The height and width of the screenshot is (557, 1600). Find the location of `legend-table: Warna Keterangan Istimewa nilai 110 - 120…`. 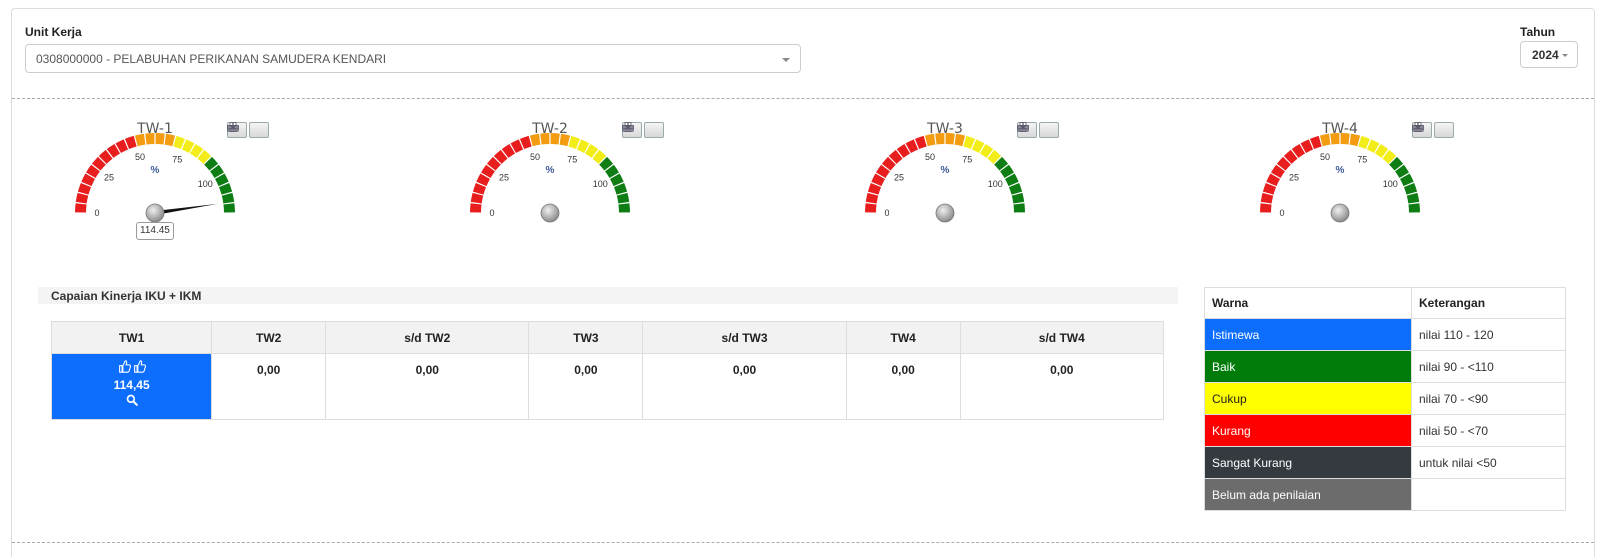

legend-table: Warna Keterangan Istimewa nilai 110 - 120… is located at coordinates (1385, 399).